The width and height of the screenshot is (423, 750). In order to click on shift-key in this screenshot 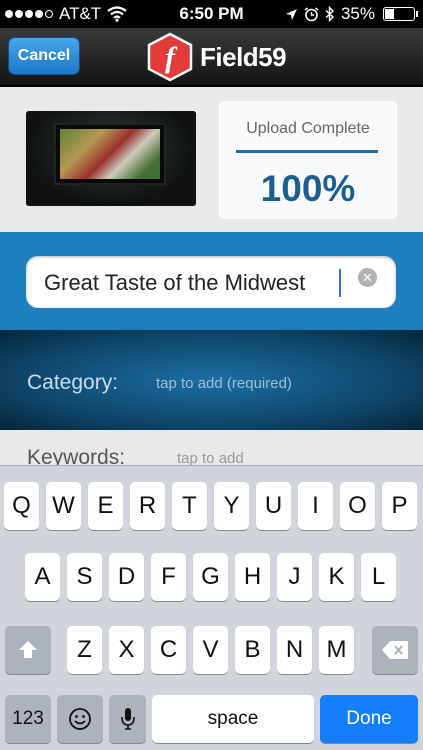, I will do `click(28, 650)`.